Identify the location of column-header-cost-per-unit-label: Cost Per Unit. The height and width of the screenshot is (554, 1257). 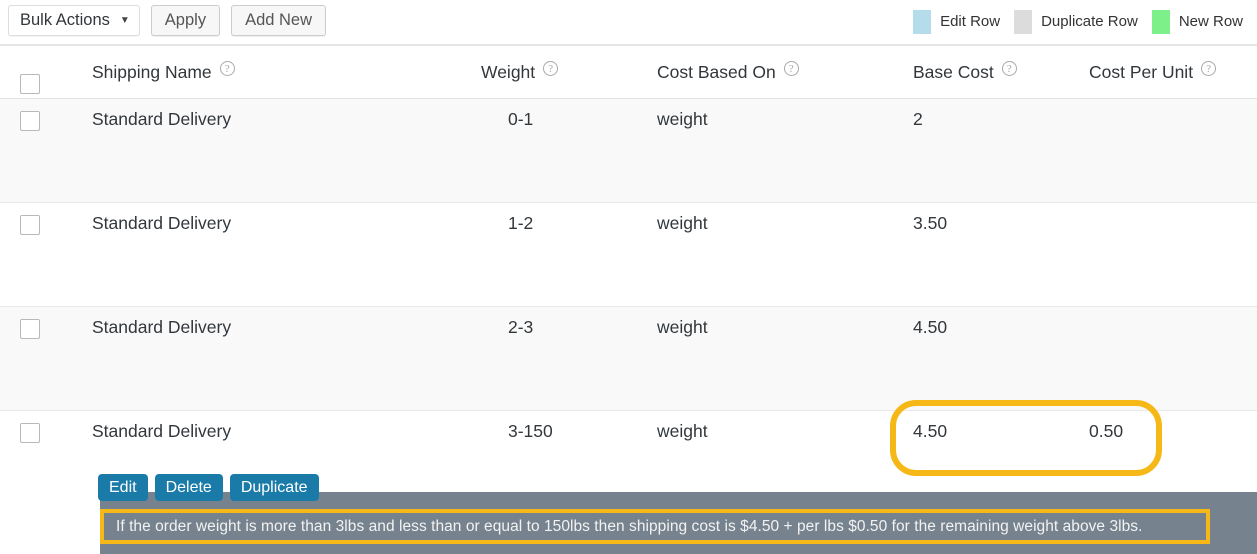
(1141, 71).